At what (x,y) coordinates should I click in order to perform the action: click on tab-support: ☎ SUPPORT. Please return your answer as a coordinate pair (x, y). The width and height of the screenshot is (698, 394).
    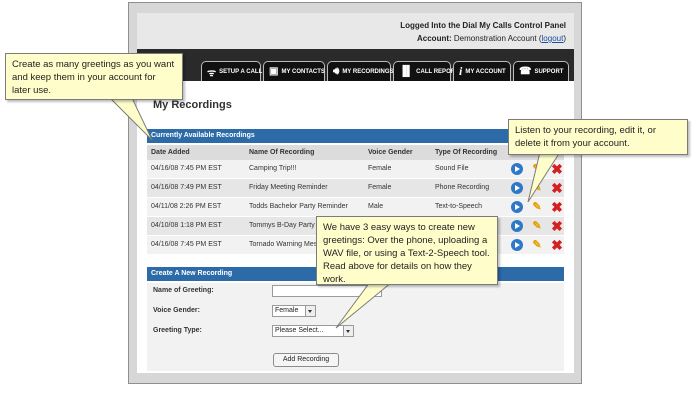
    Looking at the image, I should click on (541, 71).